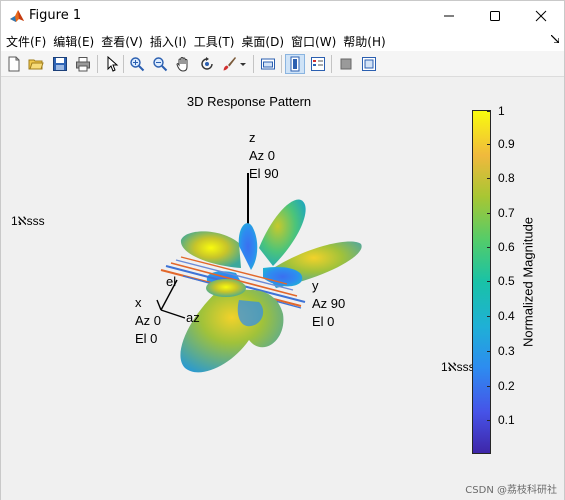  I want to click on colorbar-tick-label: 0.5, so click(506, 281).